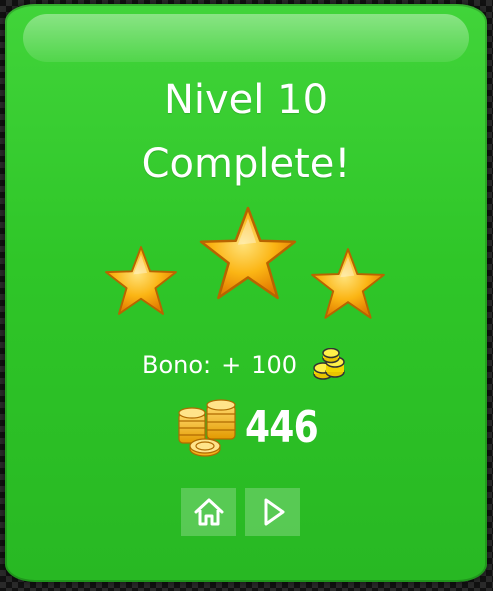 The height and width of the screenshot is (591, 493). Describe the element at coordinates (329, 364) in the screenshot. I see `small-coins-icon` at that location.